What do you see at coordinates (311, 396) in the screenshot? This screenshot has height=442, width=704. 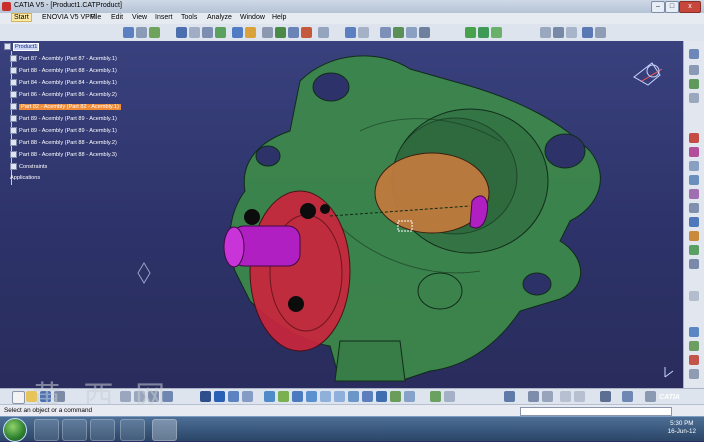 I see `rotate-icon` at bounding box center [311, 396].